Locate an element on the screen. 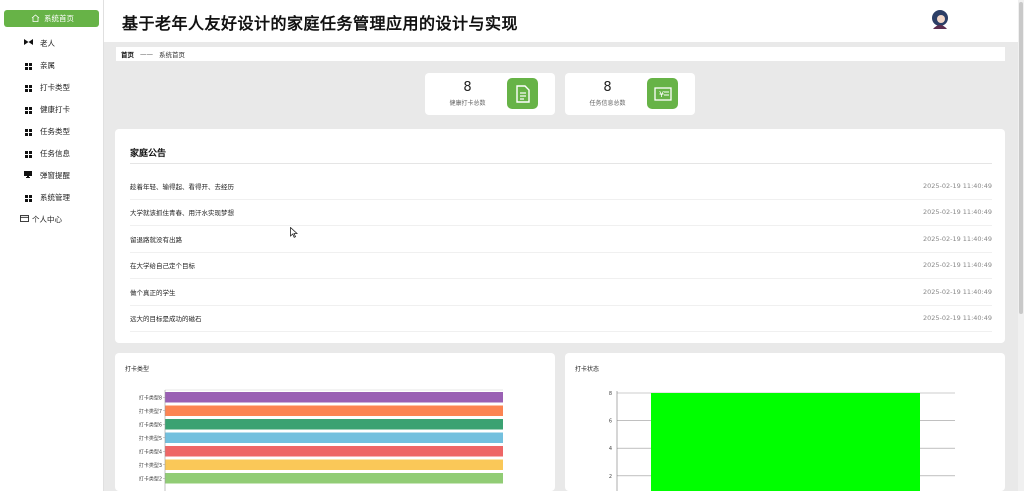 The height and width of the screenshot is (491, 1024). chart-checkin-status: 2 4 6 8 is located at coordinates (782, 441).